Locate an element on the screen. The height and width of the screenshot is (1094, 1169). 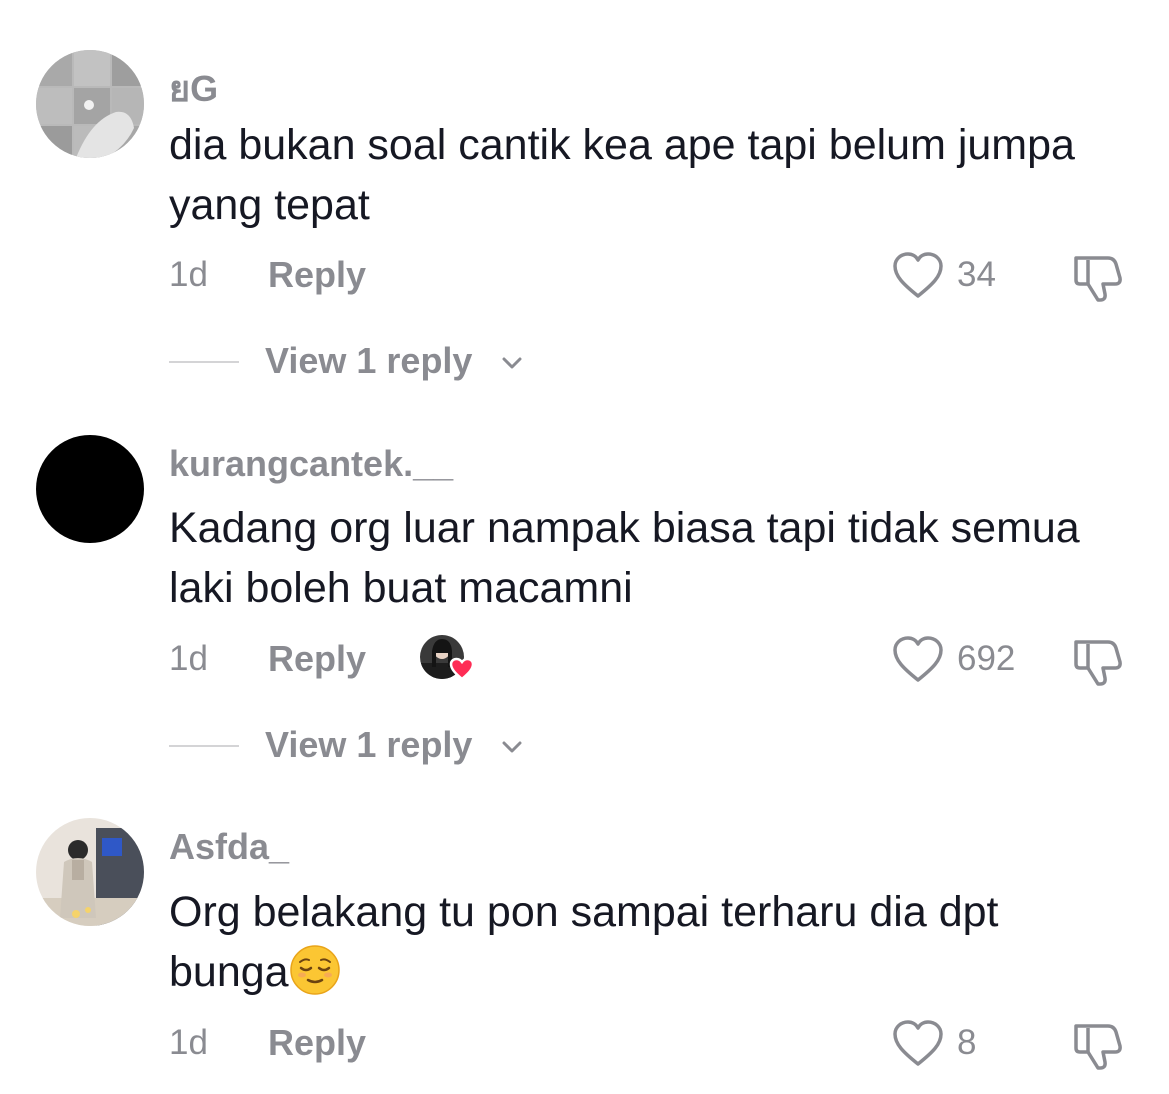
relieved-face-emoji-icon is located at coordinates (314, 970).